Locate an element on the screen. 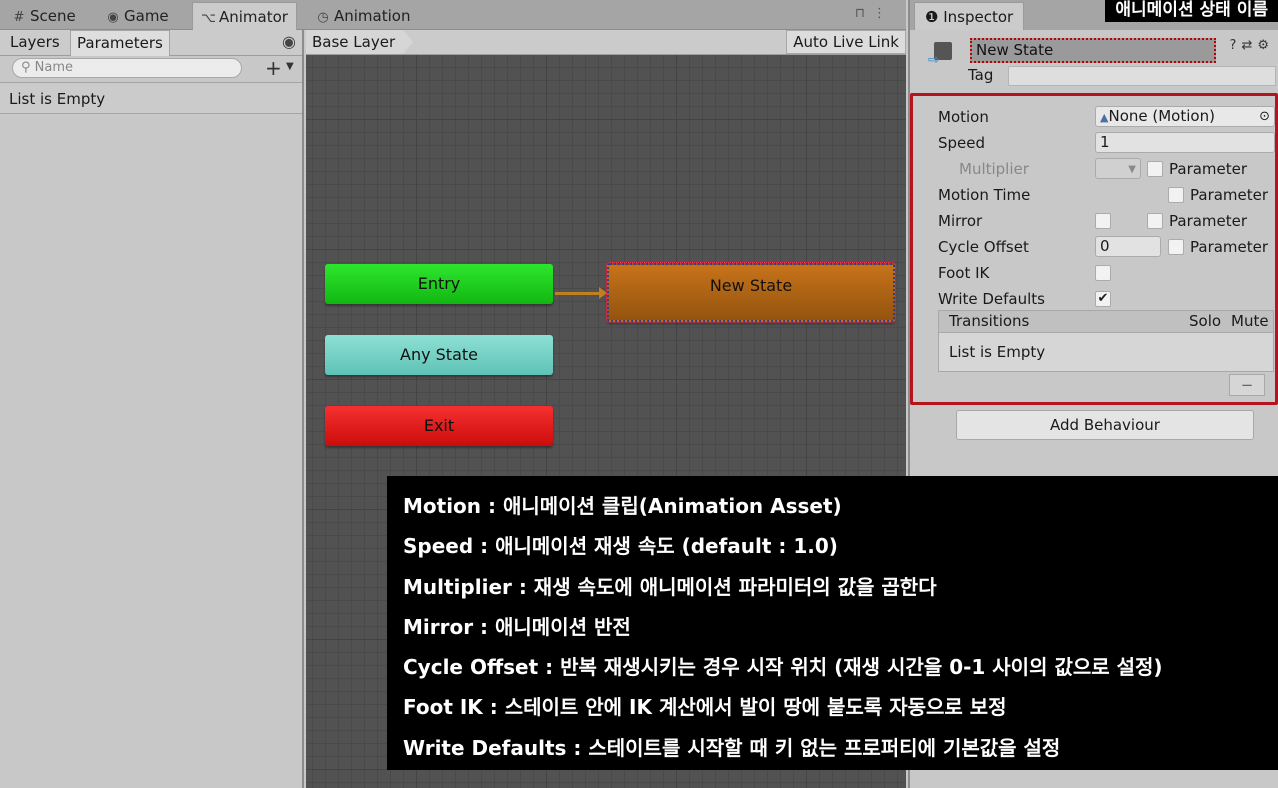 Image resolution: width=1278 pixels, height=788 pixels. inspector-header-icons: ?⇄⚙ is located at coordinates (1252, 45).